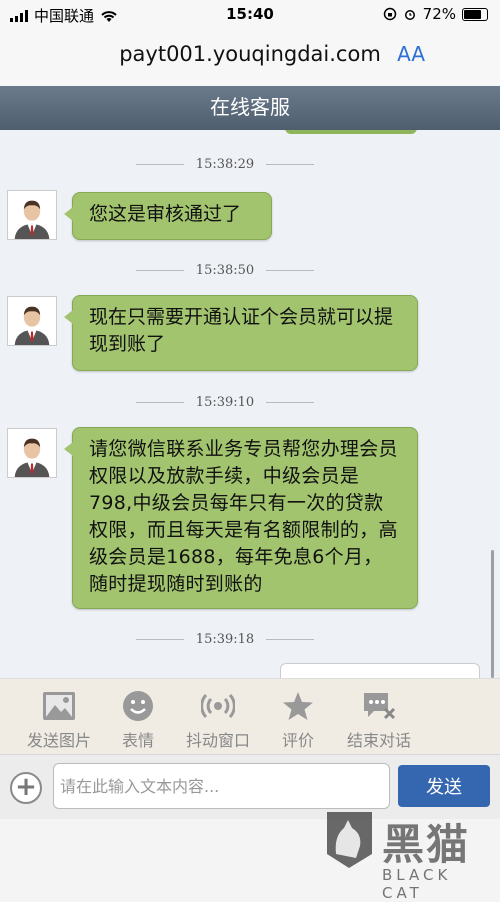  What do you see at coordinates (59, 706) in the screenshot?
I see `image-icon` at bounding box center [59, 706].